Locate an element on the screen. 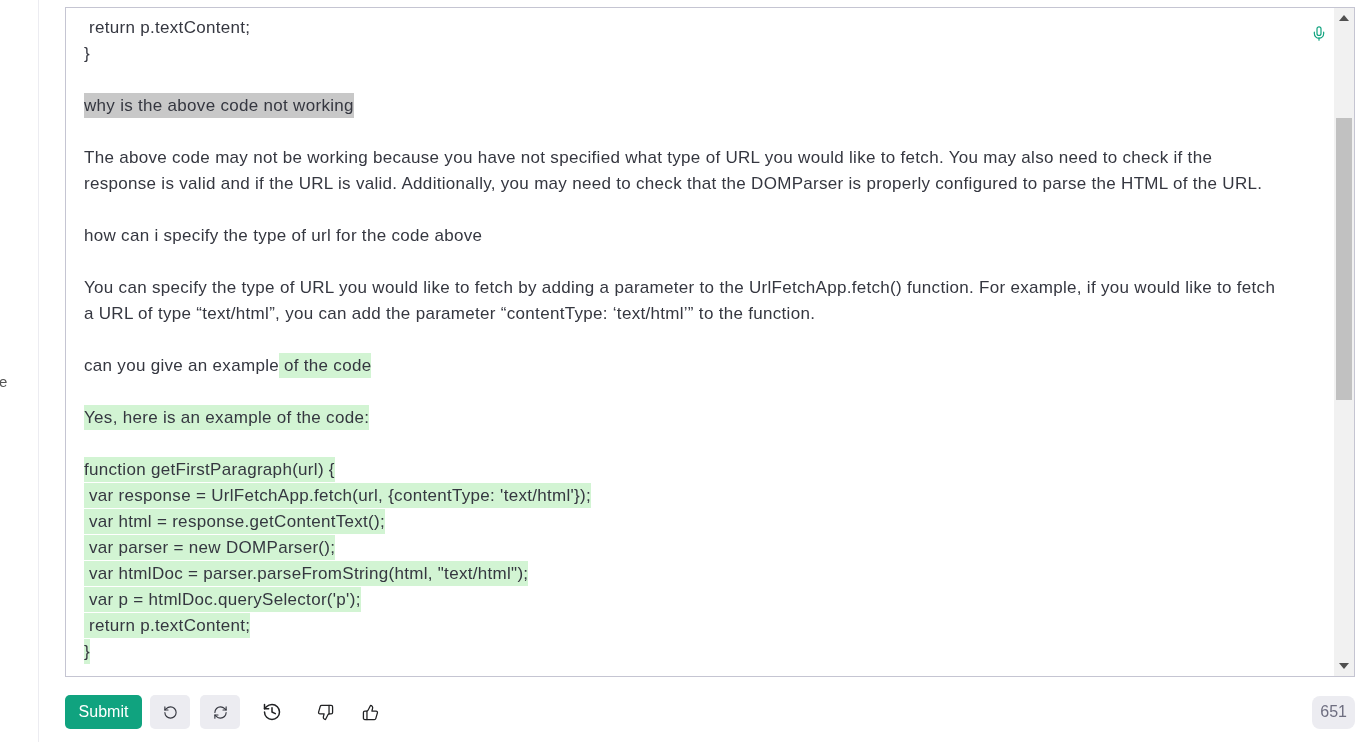  history-icon is located at coordinates (272, 712).